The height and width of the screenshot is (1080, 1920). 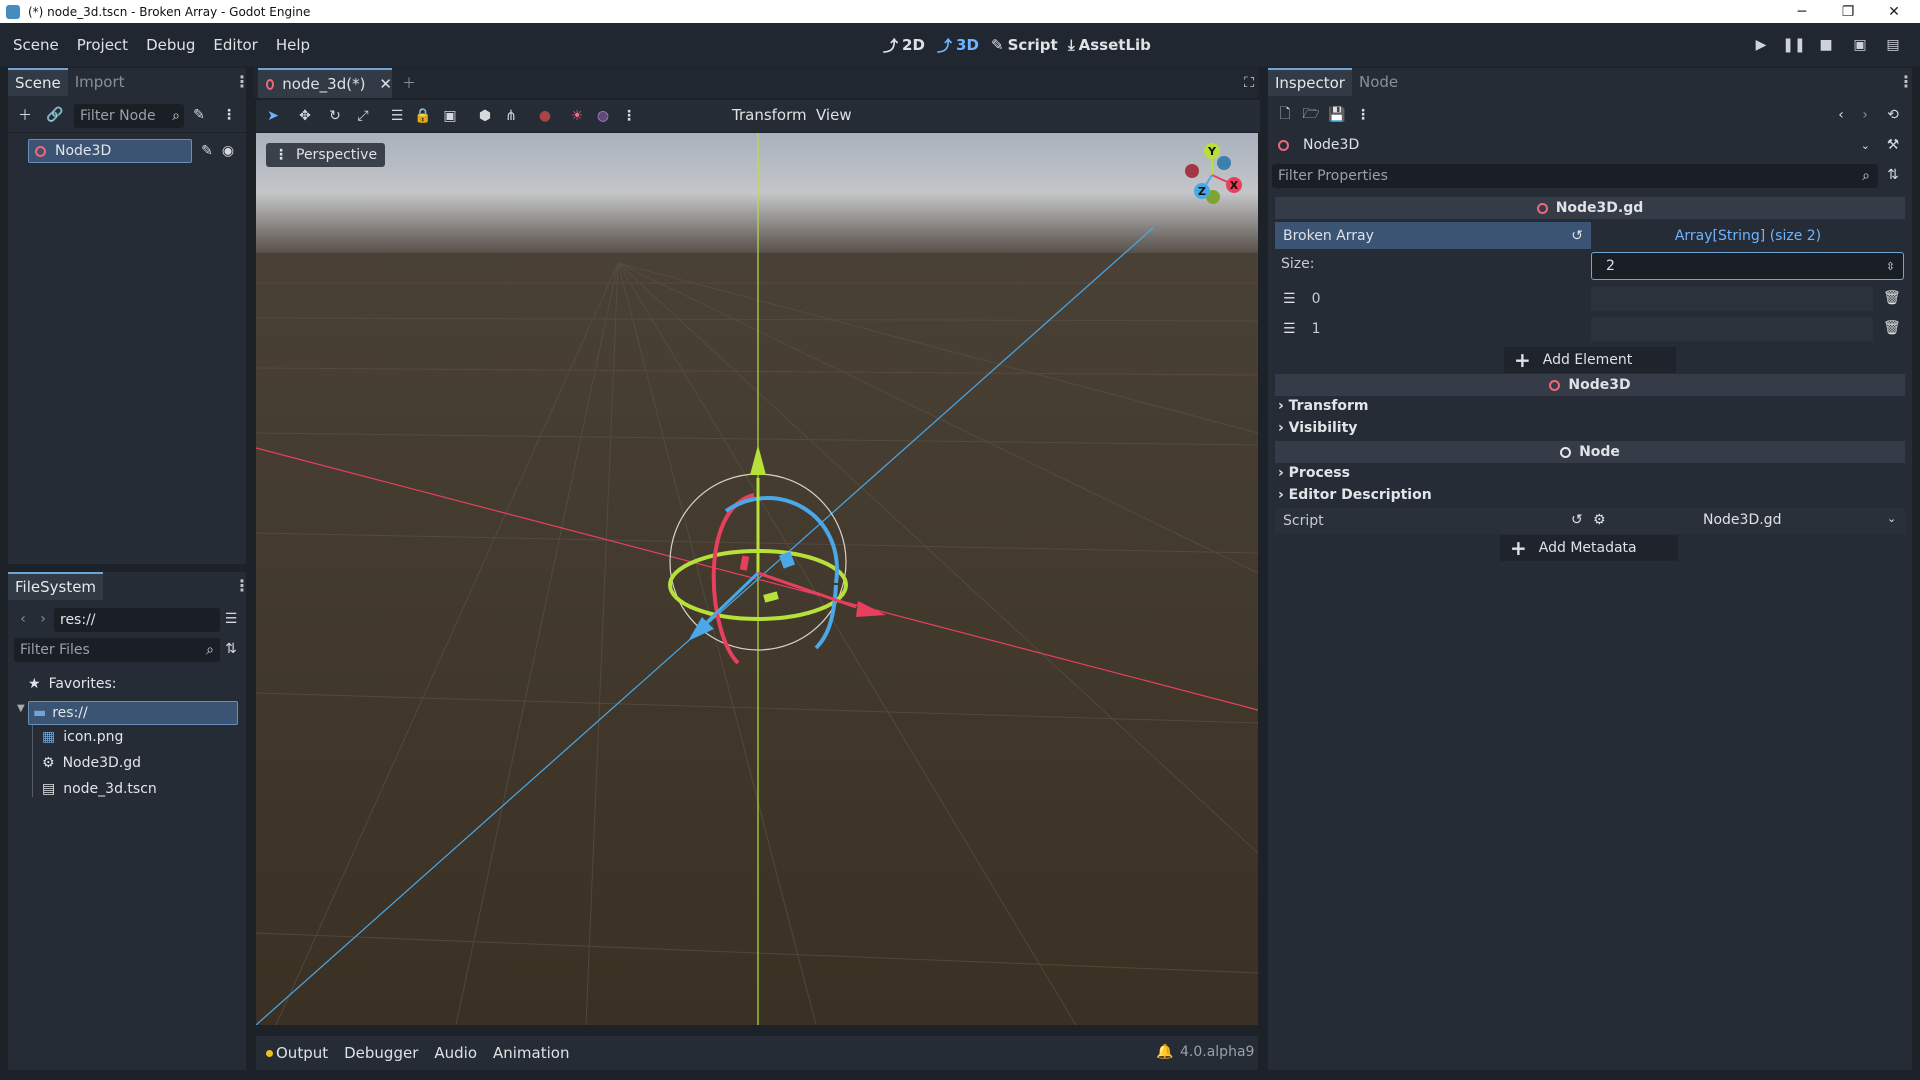 I want to click on close-window-button: ✕, so click(x=1894, y=11).